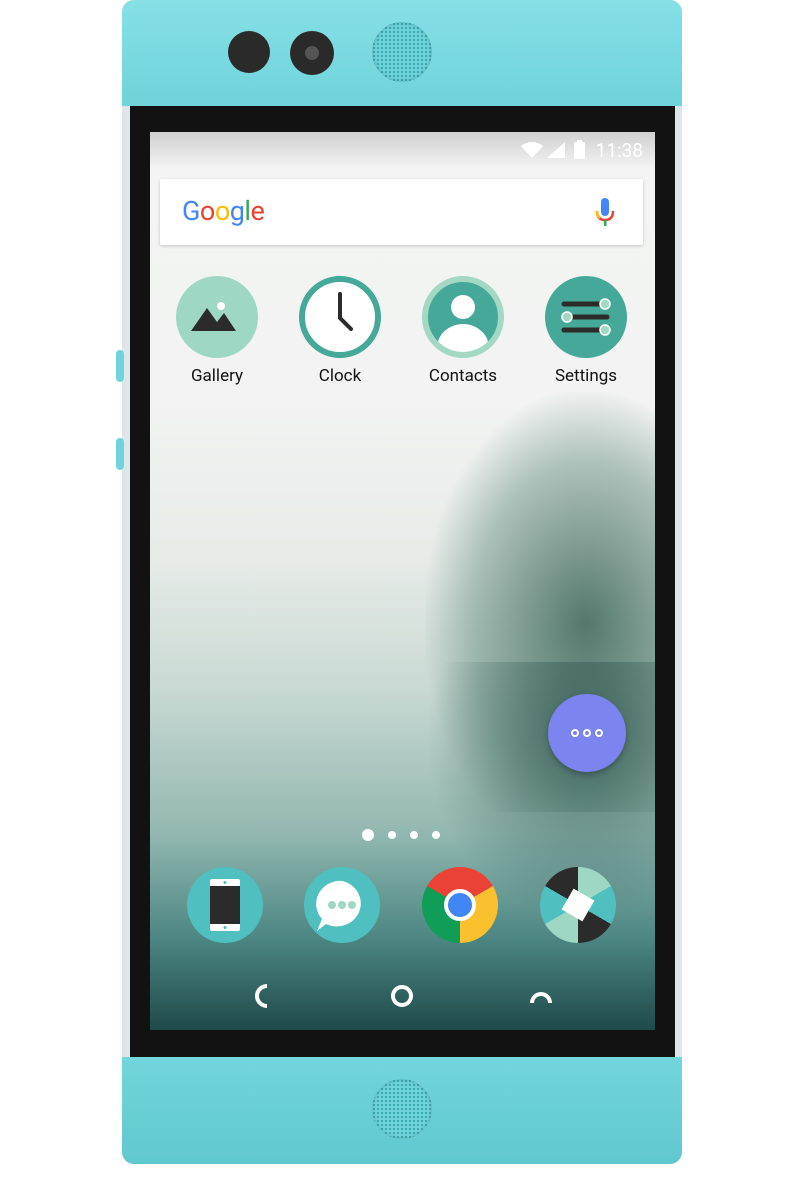  Describe the element at coordinates (340, 376) in the screenshot. I see `app-label: Clock` at that location.